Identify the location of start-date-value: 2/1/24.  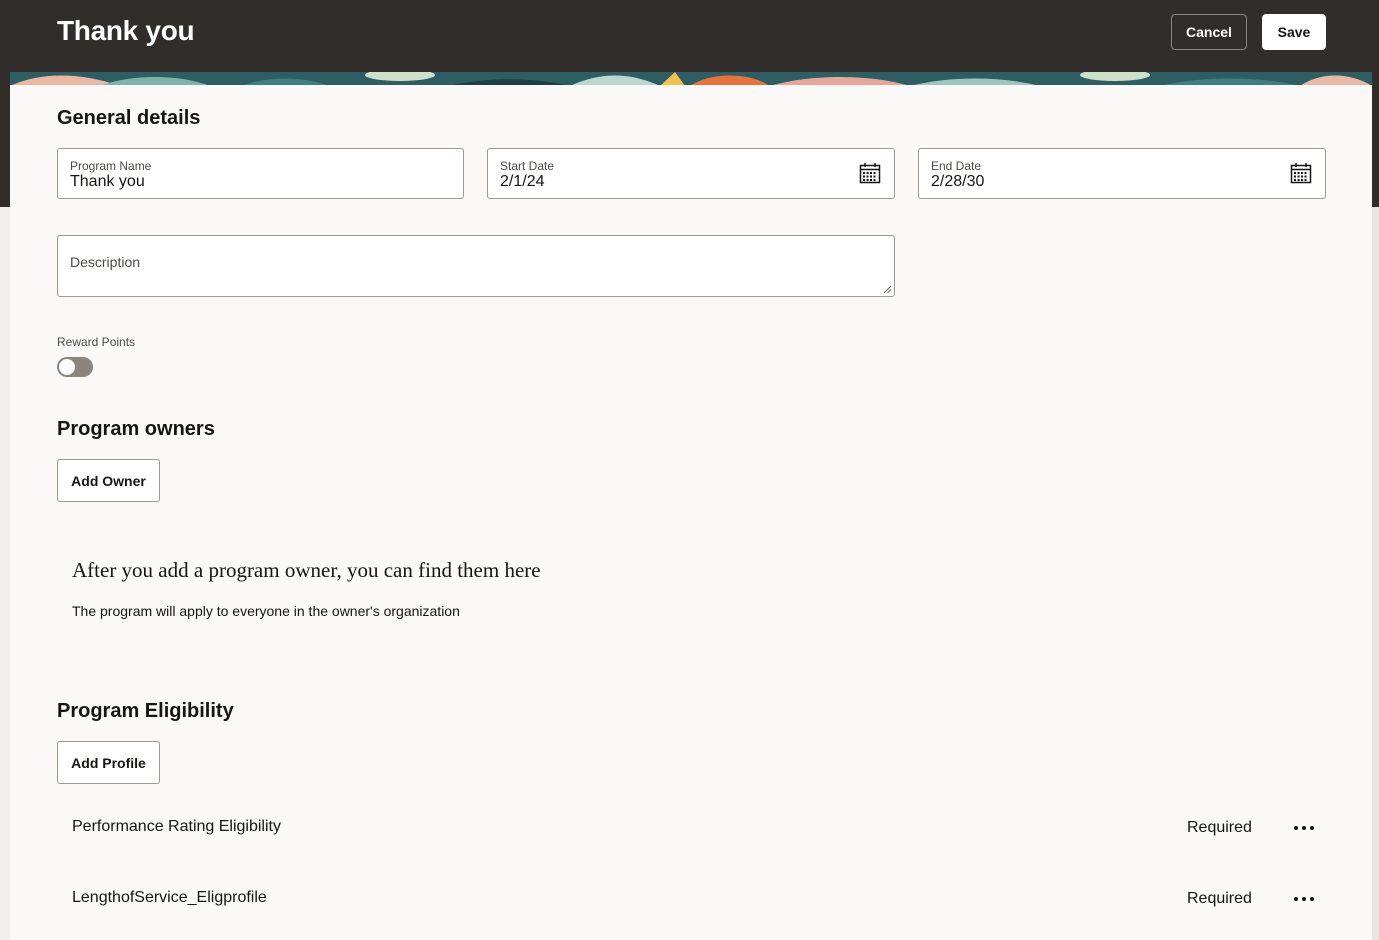
(522, 181).